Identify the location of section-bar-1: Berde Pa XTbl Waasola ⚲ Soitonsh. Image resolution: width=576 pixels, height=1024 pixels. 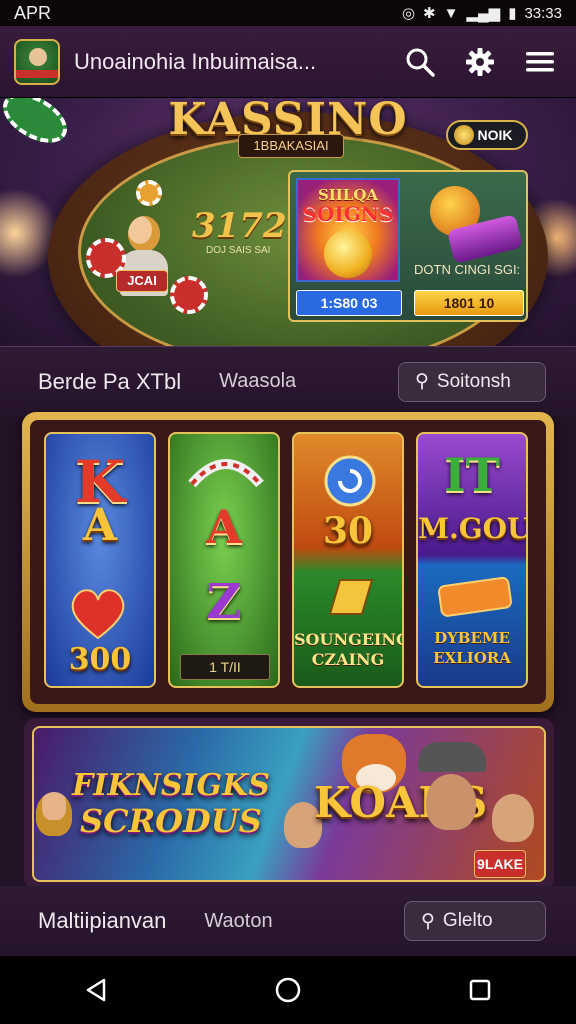
(288, 381).